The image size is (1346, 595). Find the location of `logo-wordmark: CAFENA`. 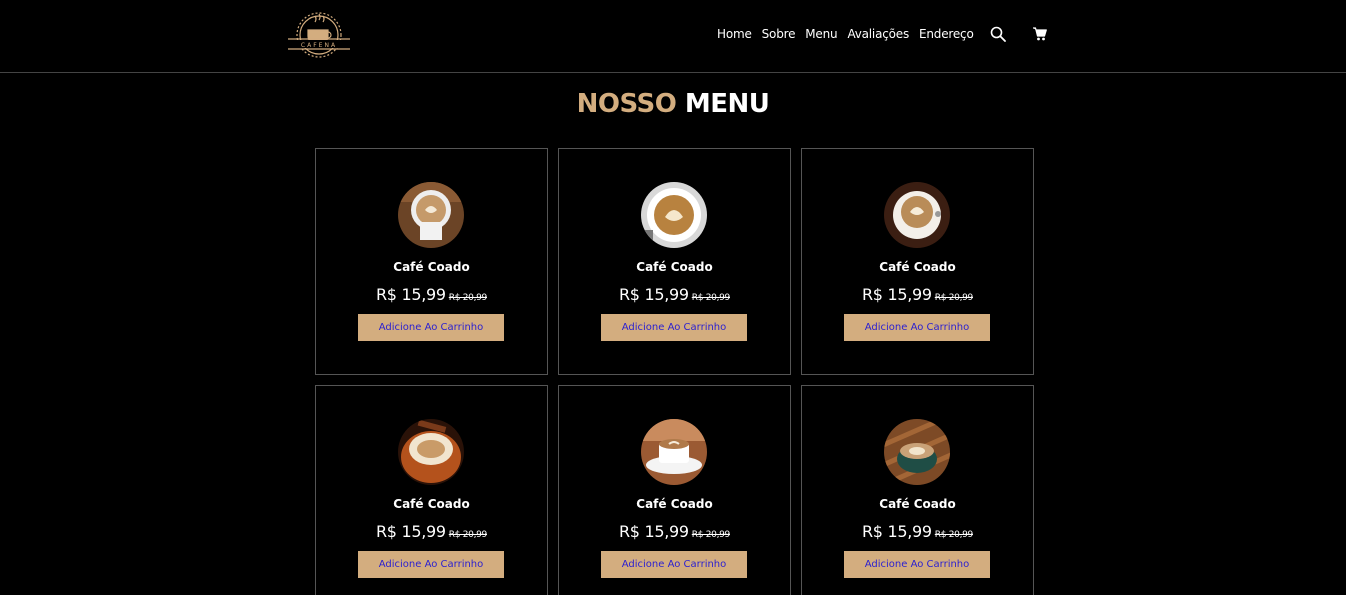

logo-wordmark: CAFENA is located at coordinates (319, 45).